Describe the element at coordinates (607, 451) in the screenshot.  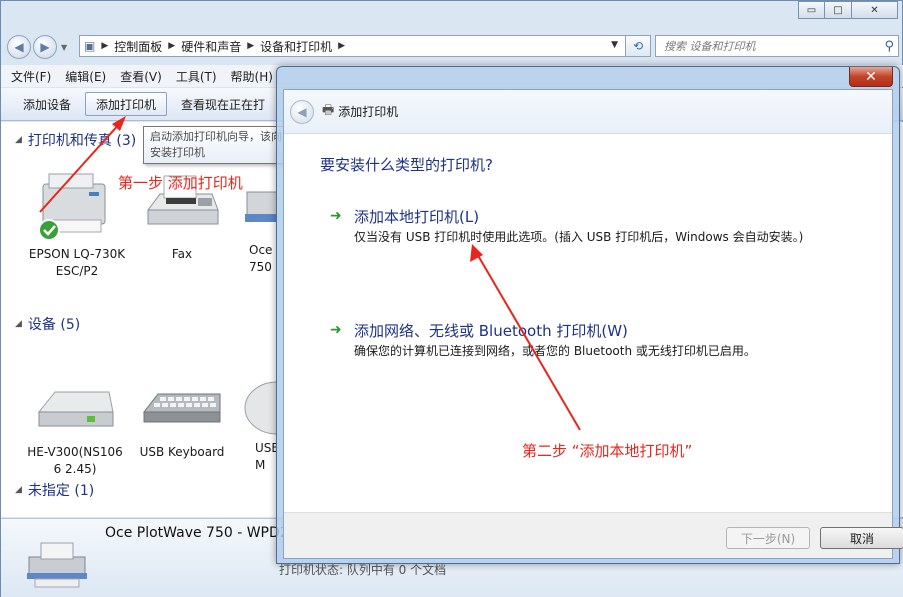
I see `annotation-step2: 第二步 “添加本地打印机”` at that location.